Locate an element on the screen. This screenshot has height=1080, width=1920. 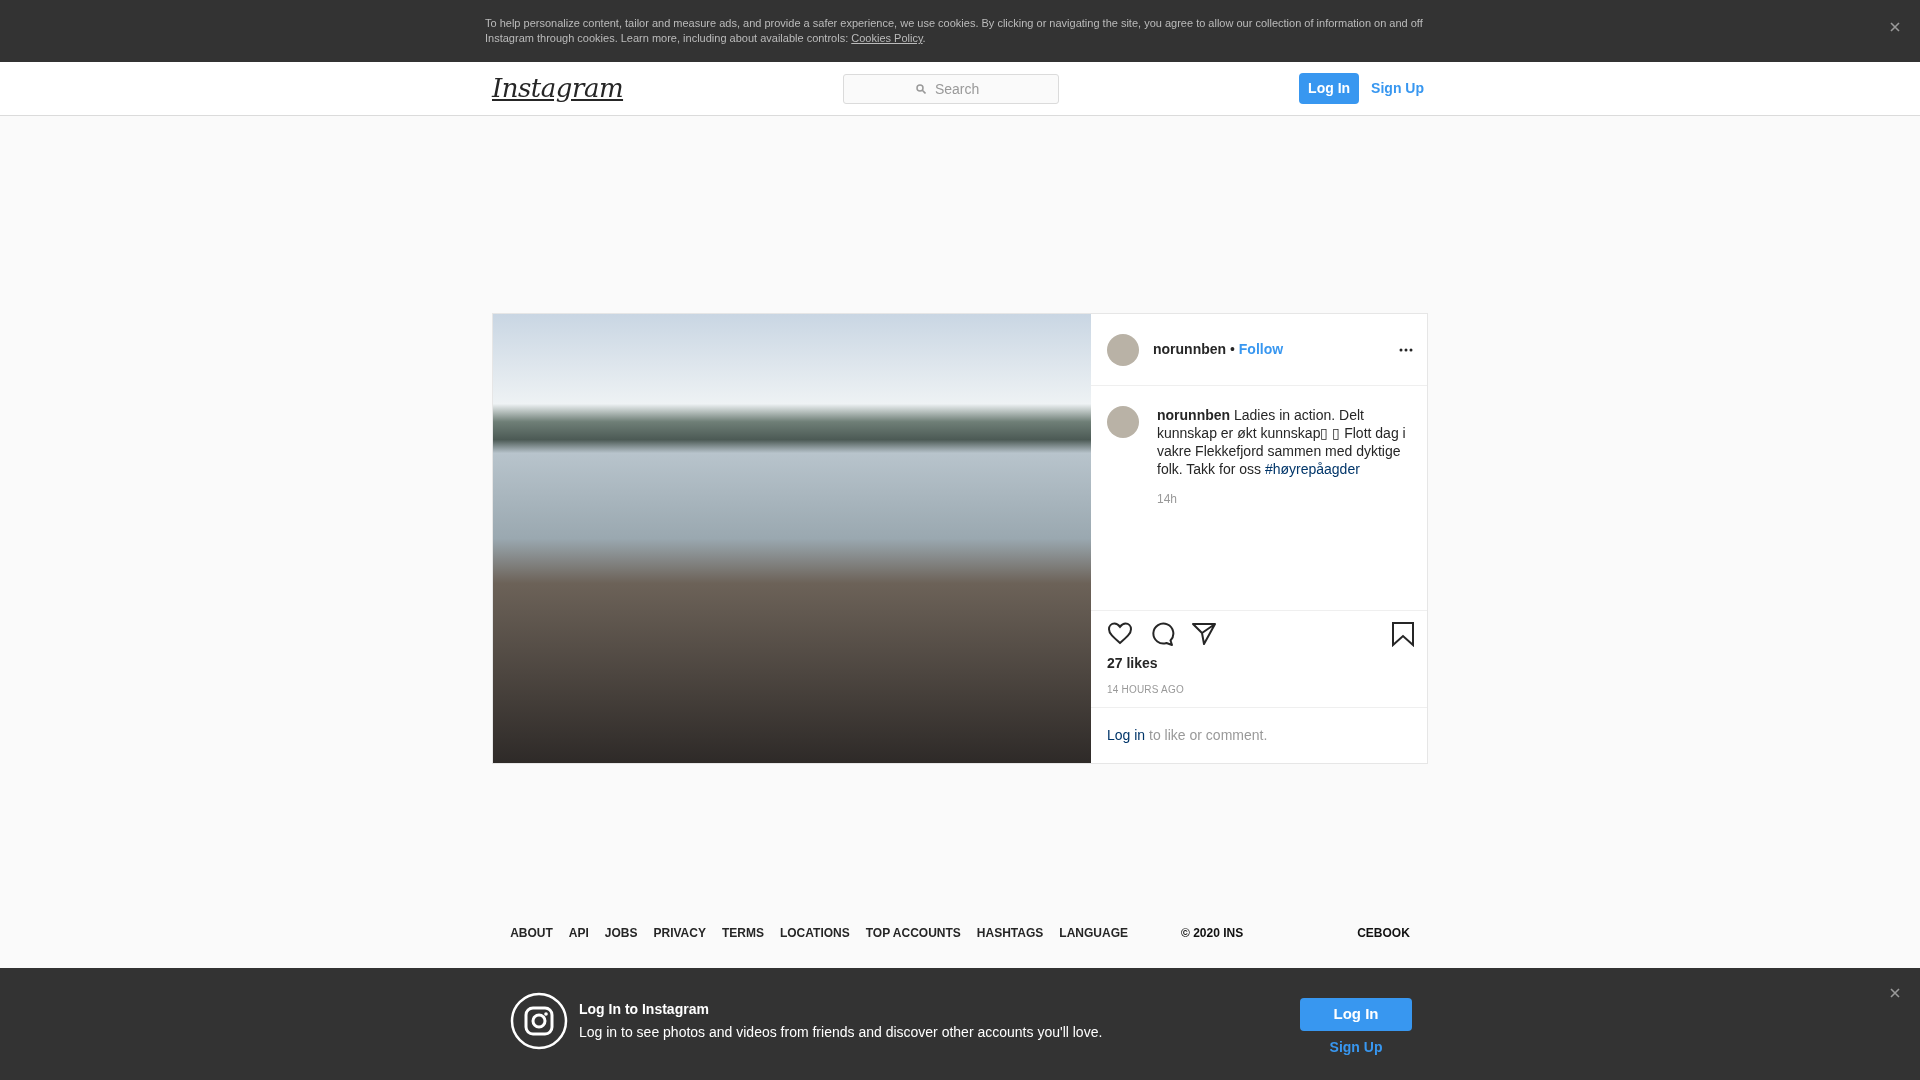
login-bar-title: Log In to Instagram is located at coordinates (644, 1009).